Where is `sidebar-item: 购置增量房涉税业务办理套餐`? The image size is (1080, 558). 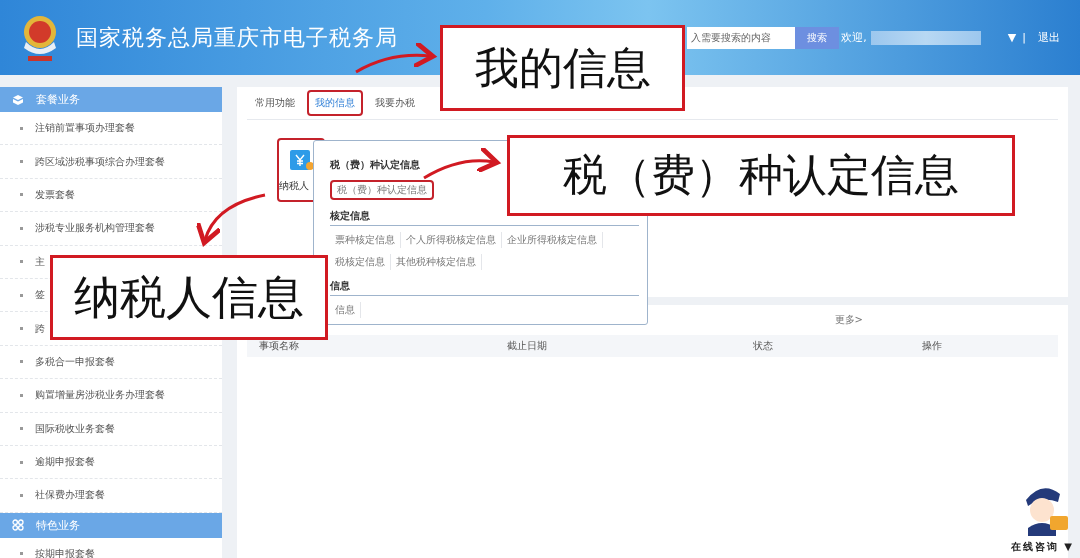 sidebar-item: 购置增量房涉税业务办理套餐 is located at coordinates (111, 396).